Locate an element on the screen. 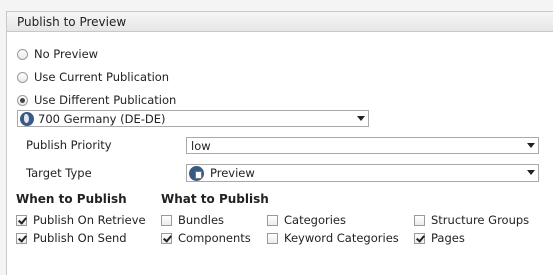 Image resolution: width=553 pixels, height=275 pixels. priority-select: low is located at coordinates (362, 145).